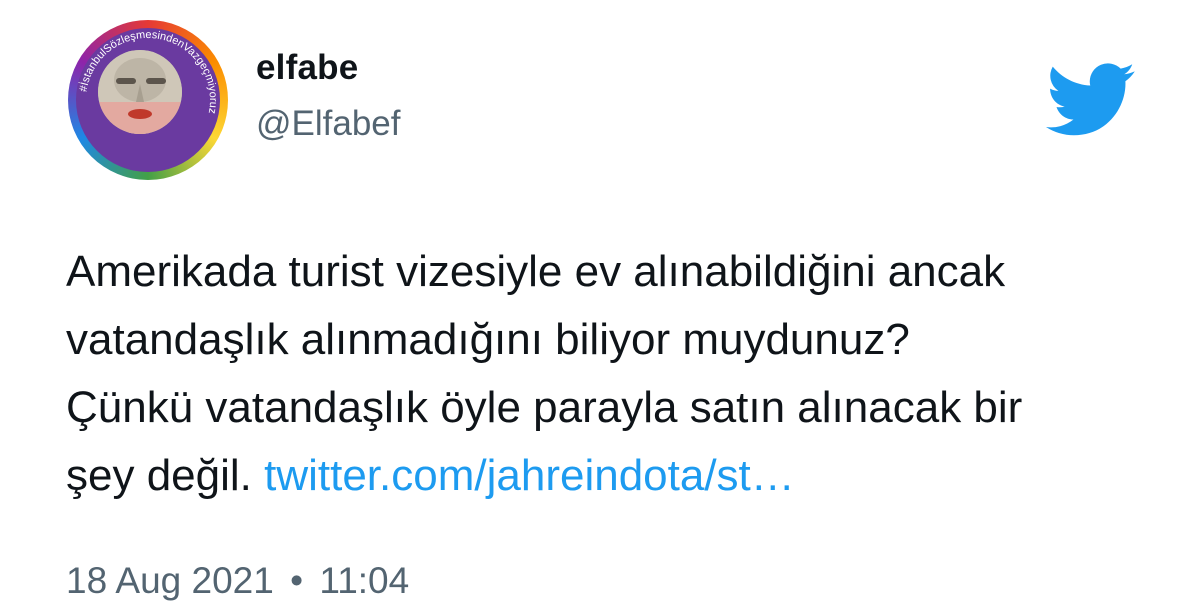 The width and height of the screenshot is (1200, 612). I want to click on avatar: #İstanbulSözleşmesindenVazgeçmiyoruz, so click(148, 100).